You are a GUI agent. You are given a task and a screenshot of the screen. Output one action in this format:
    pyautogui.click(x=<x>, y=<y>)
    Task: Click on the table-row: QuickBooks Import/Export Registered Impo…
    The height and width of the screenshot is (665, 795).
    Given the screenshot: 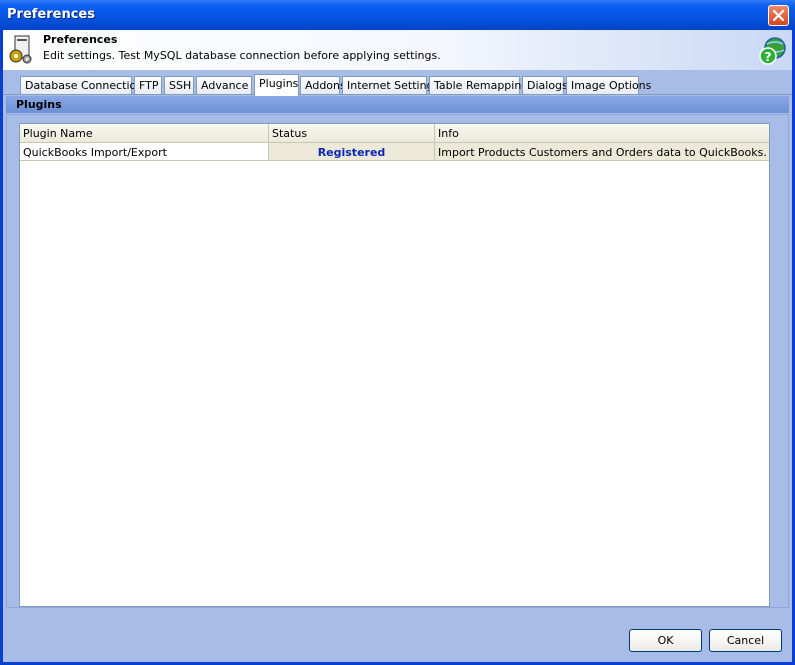 What is the action you would take?
    pyautogui.click(x=394, y=152)
    